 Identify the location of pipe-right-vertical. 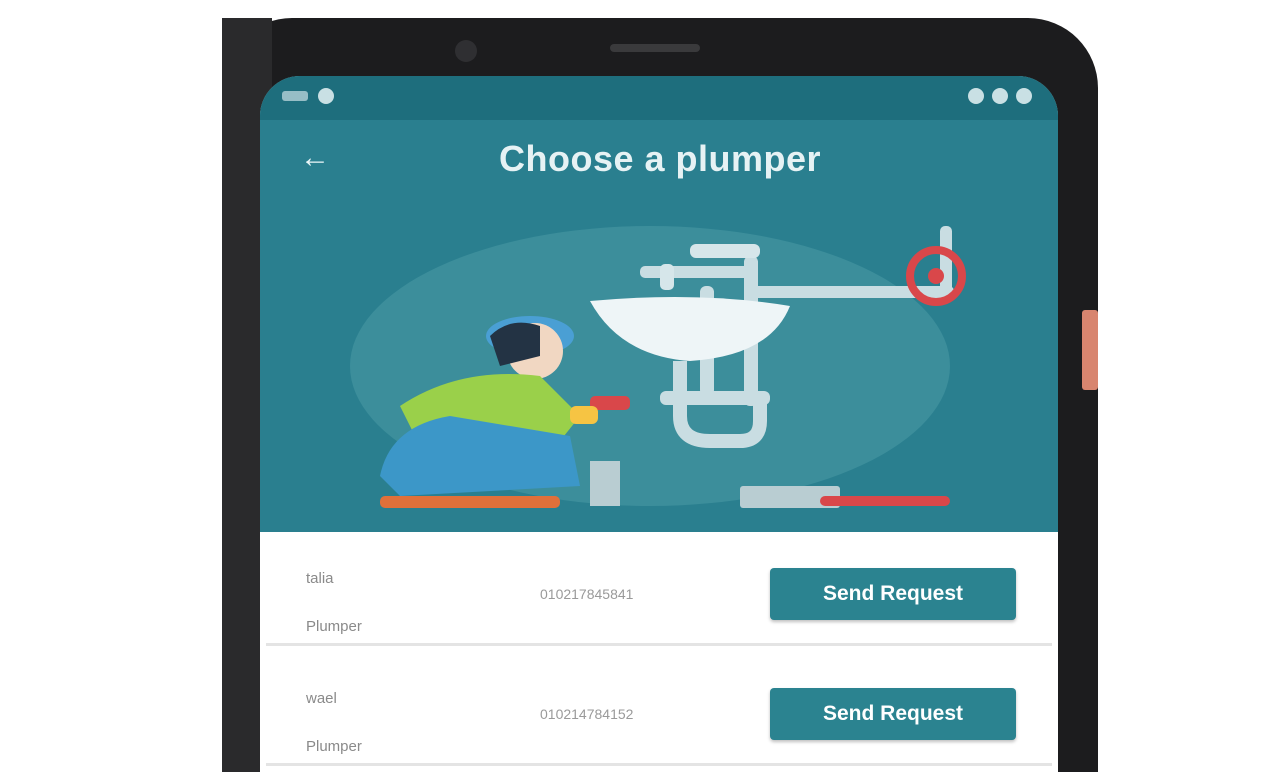
(946, 261).